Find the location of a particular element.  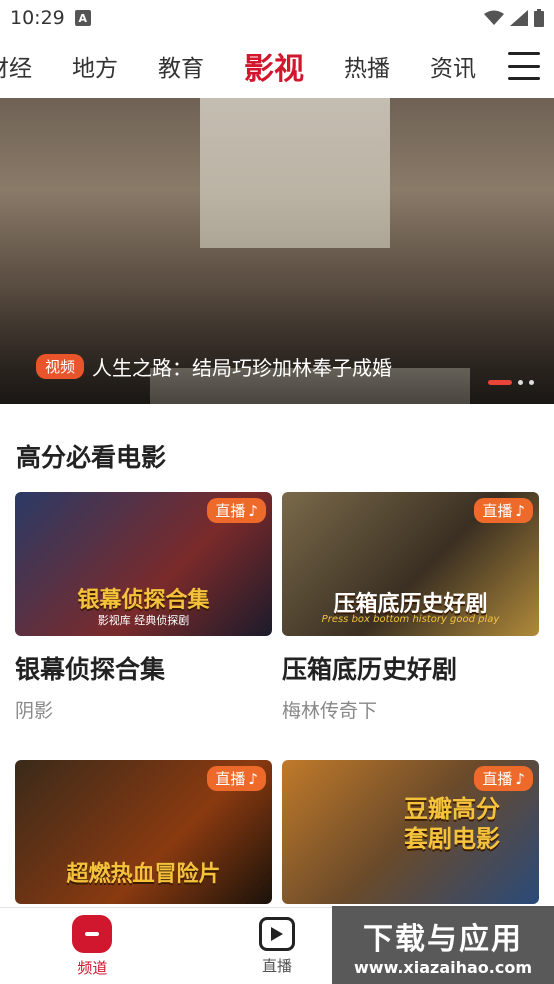

hero-image-window is located at coordinates (295, 173).